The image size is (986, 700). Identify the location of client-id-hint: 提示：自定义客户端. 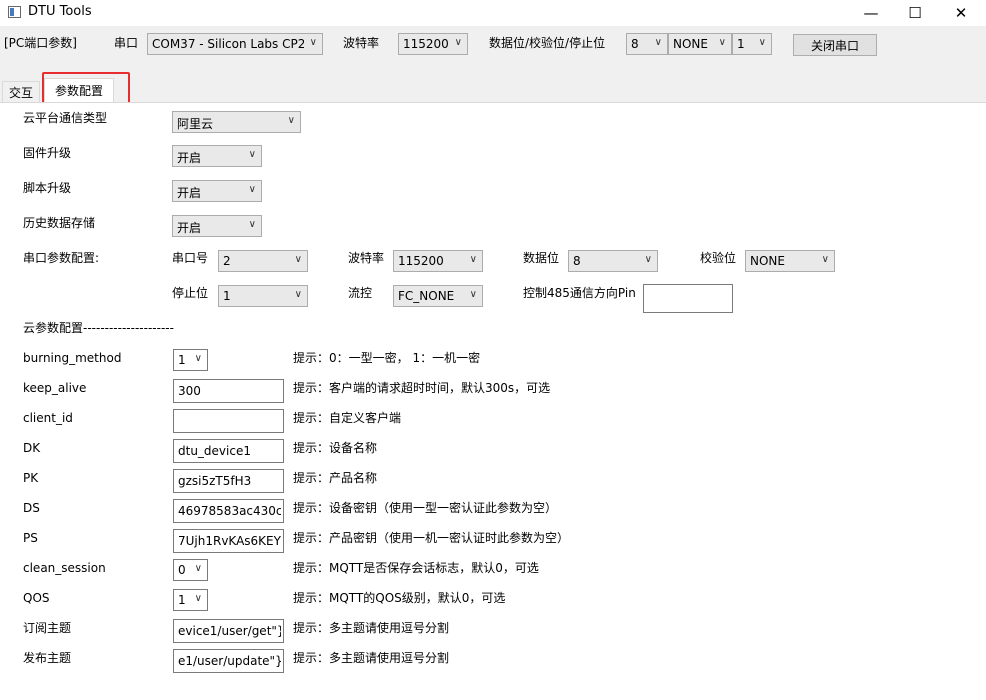
(347, 418).